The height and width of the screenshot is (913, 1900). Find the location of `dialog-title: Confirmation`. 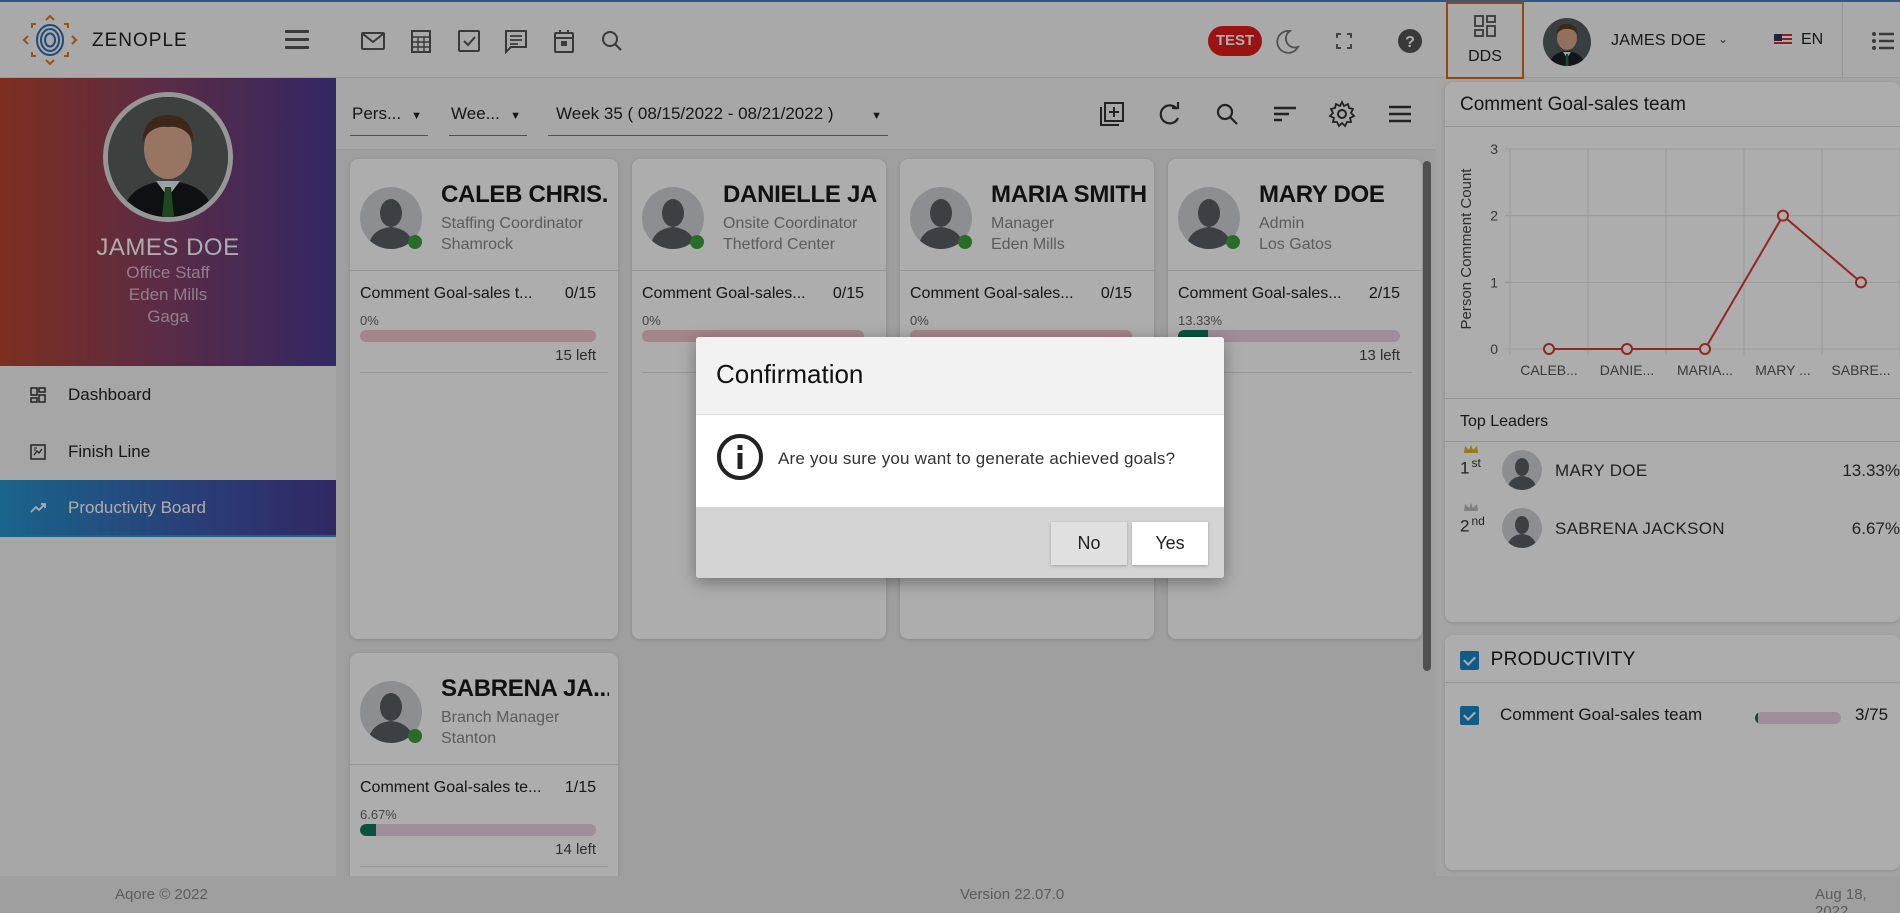

dialog-title: Confirmation is located at coordinates (960, 376).